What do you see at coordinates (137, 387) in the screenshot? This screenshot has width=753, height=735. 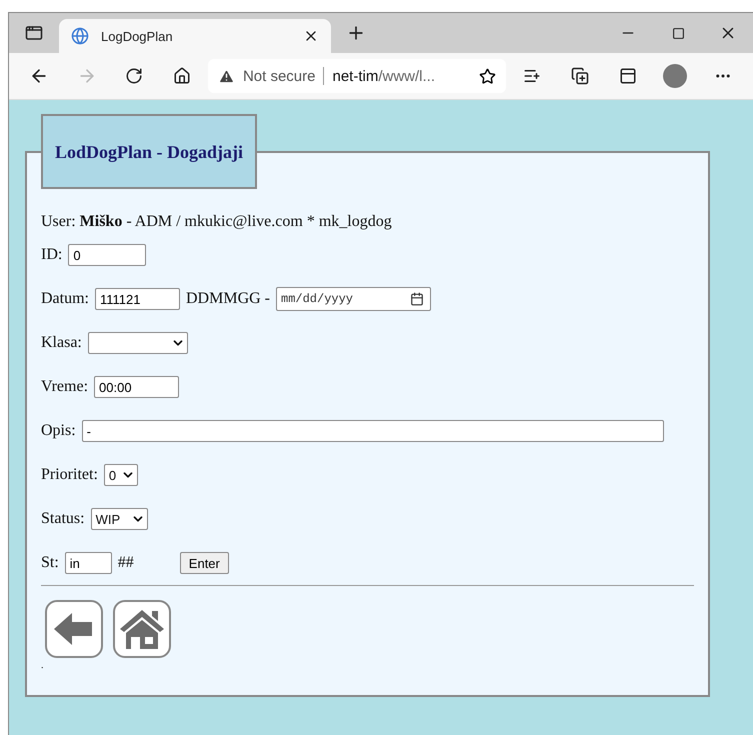 I see `text-field: 00:00` at bounding box center [137, 387].